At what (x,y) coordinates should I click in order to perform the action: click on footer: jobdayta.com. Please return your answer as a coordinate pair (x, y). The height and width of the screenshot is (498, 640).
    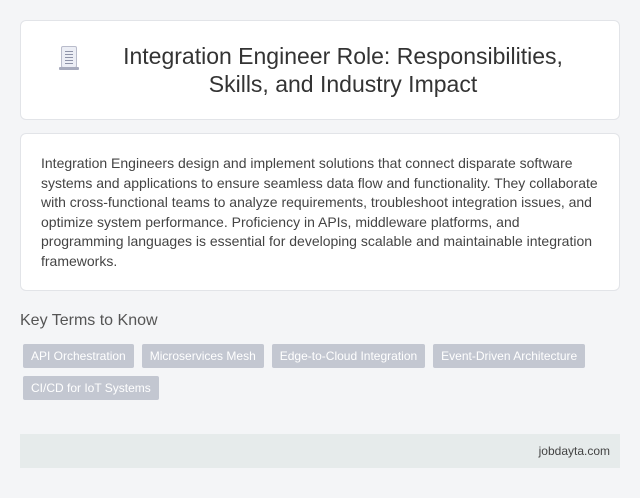
    Looking at the image, I should click on (320, 451).